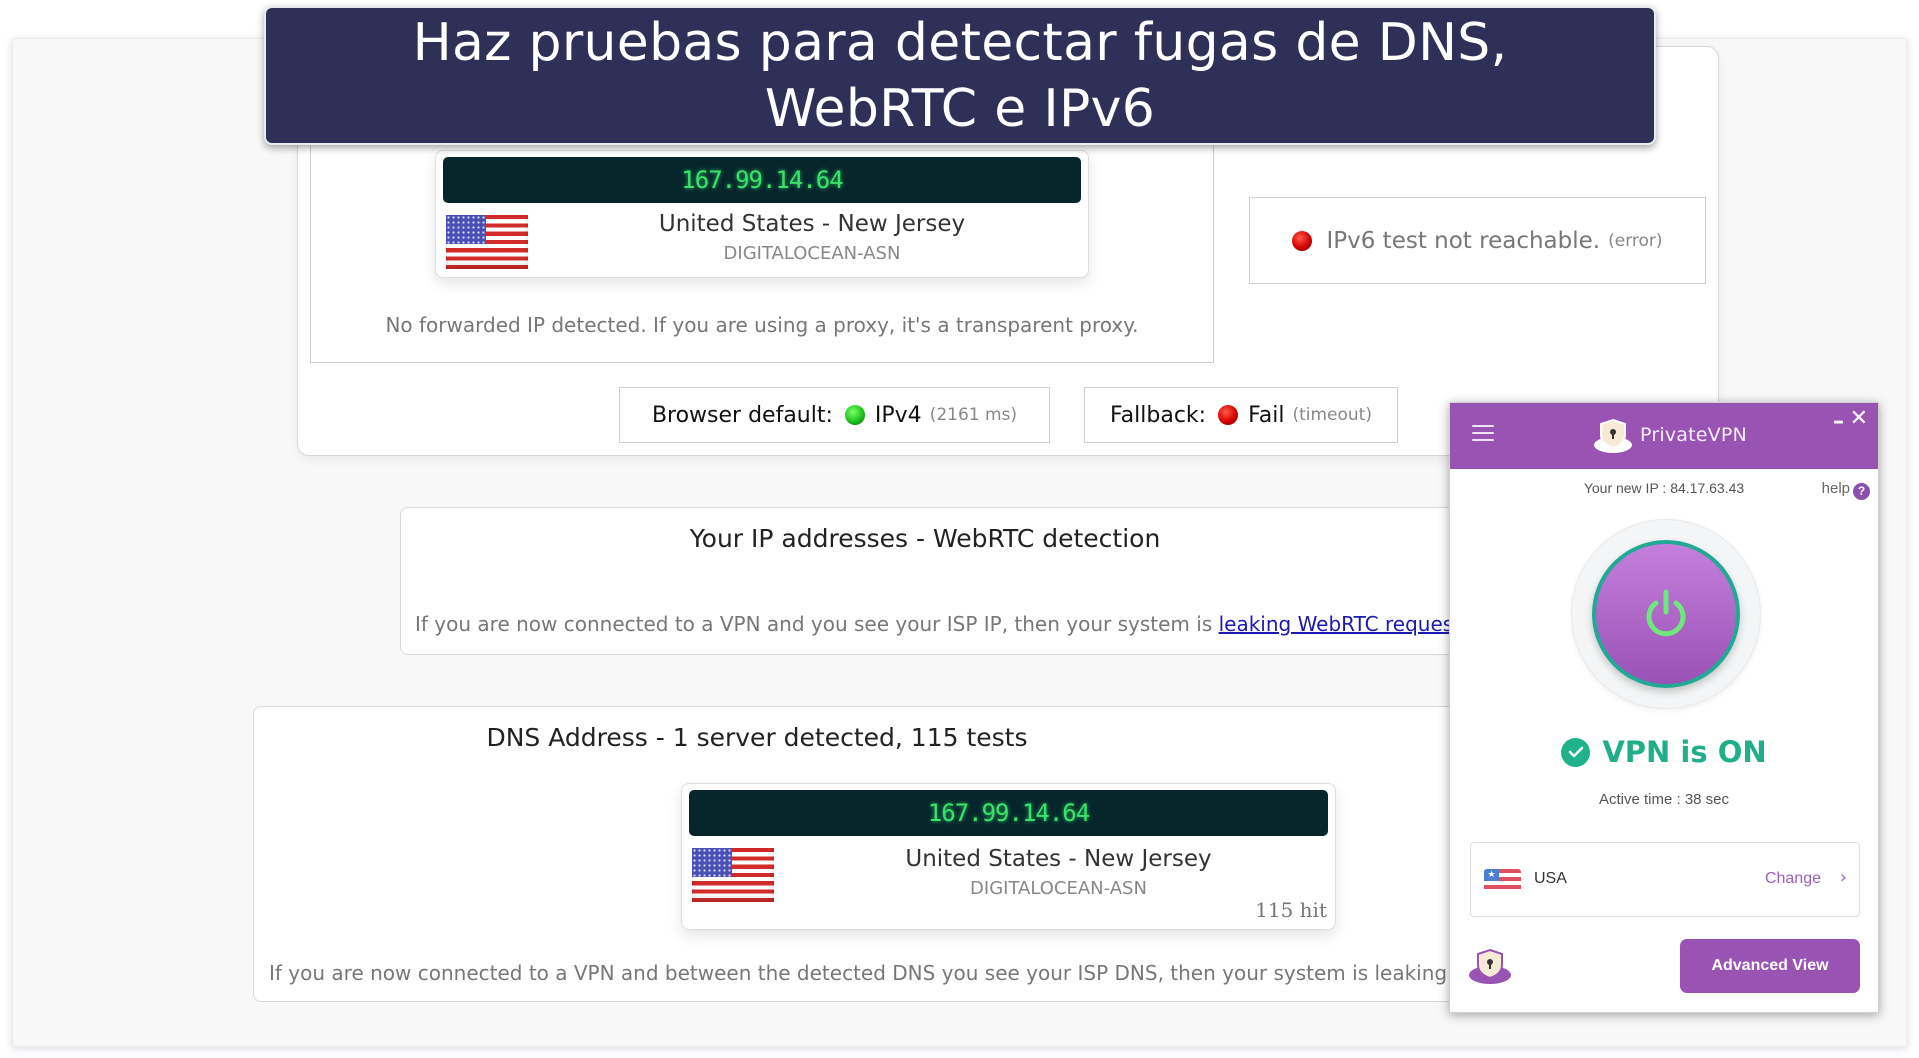 The height and width of the screenshot is (1058, 1919). What do you see at coordinates (812, 224) in the screenshot?
I see `ip-location: United States - New Jersey` at bounding box center [812, 224].